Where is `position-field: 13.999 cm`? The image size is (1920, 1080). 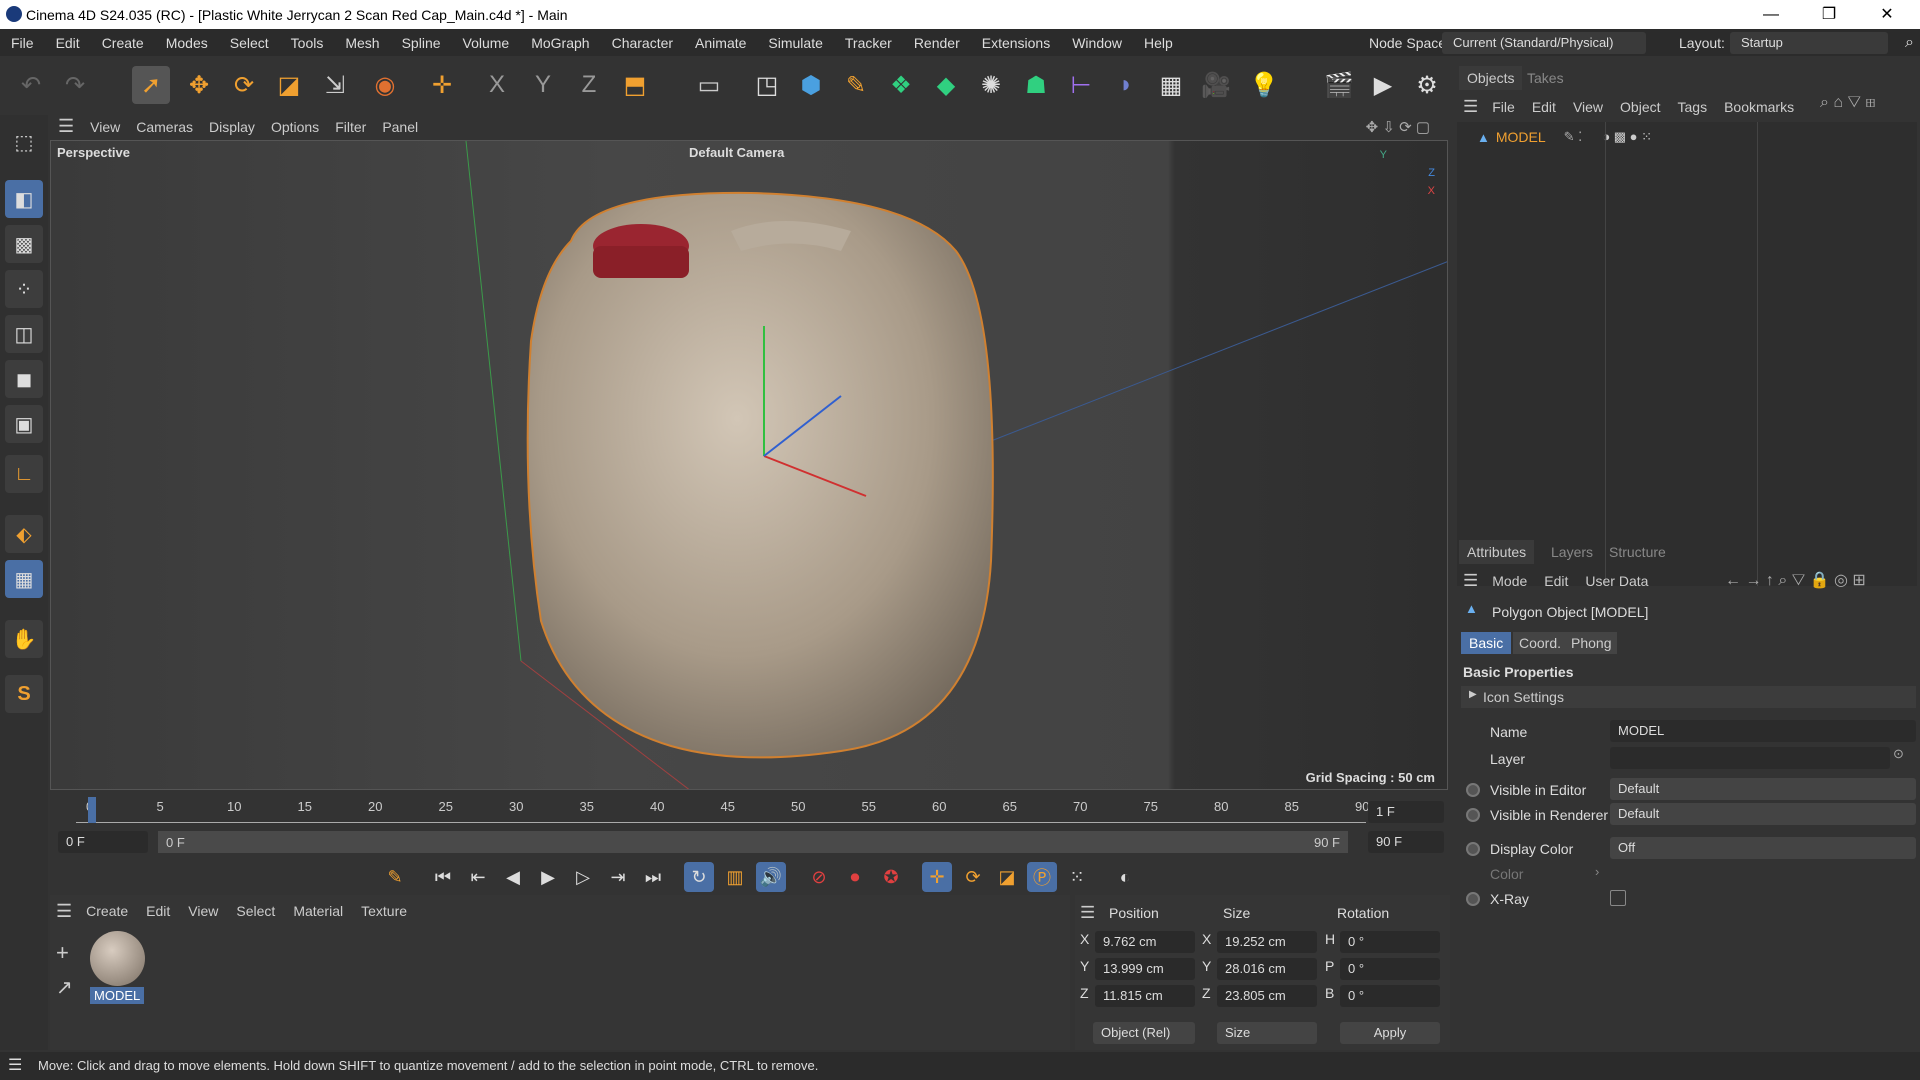
position-field: 13.999 cm is located at coordinates (1145, 969).